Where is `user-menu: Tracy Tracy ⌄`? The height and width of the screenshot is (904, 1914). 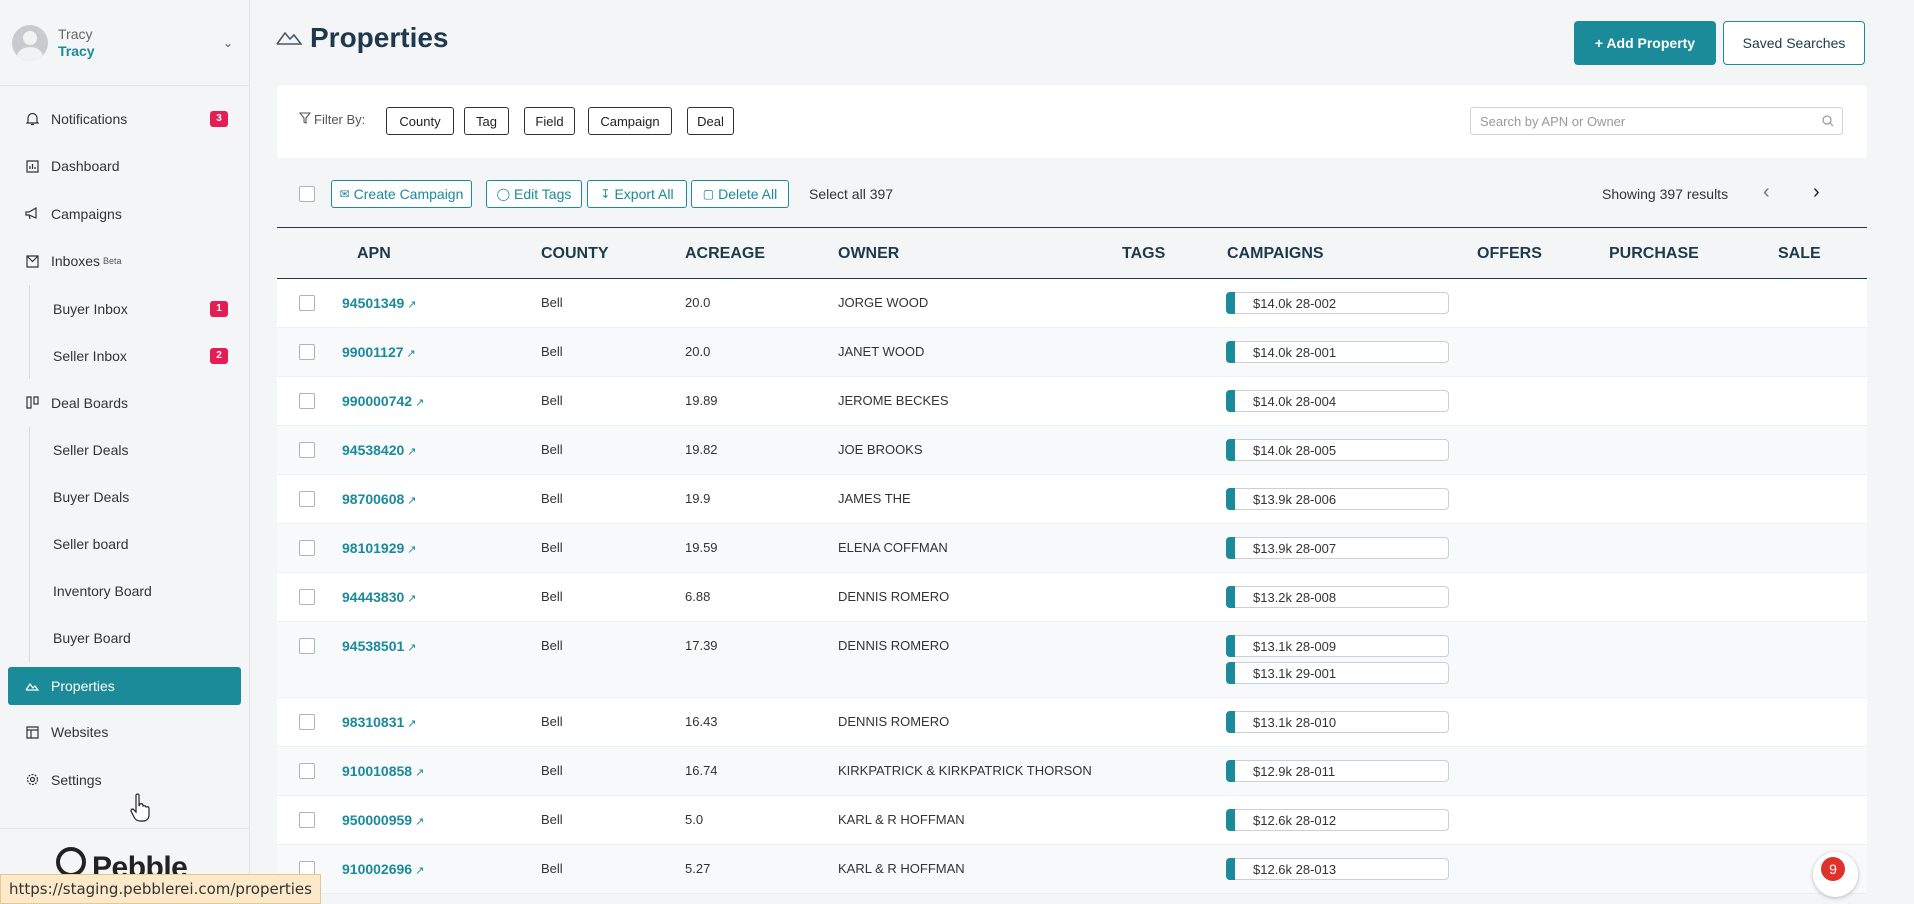
user-menu: Tracy Tracy ⌄ is located at coordinates (124, 43).